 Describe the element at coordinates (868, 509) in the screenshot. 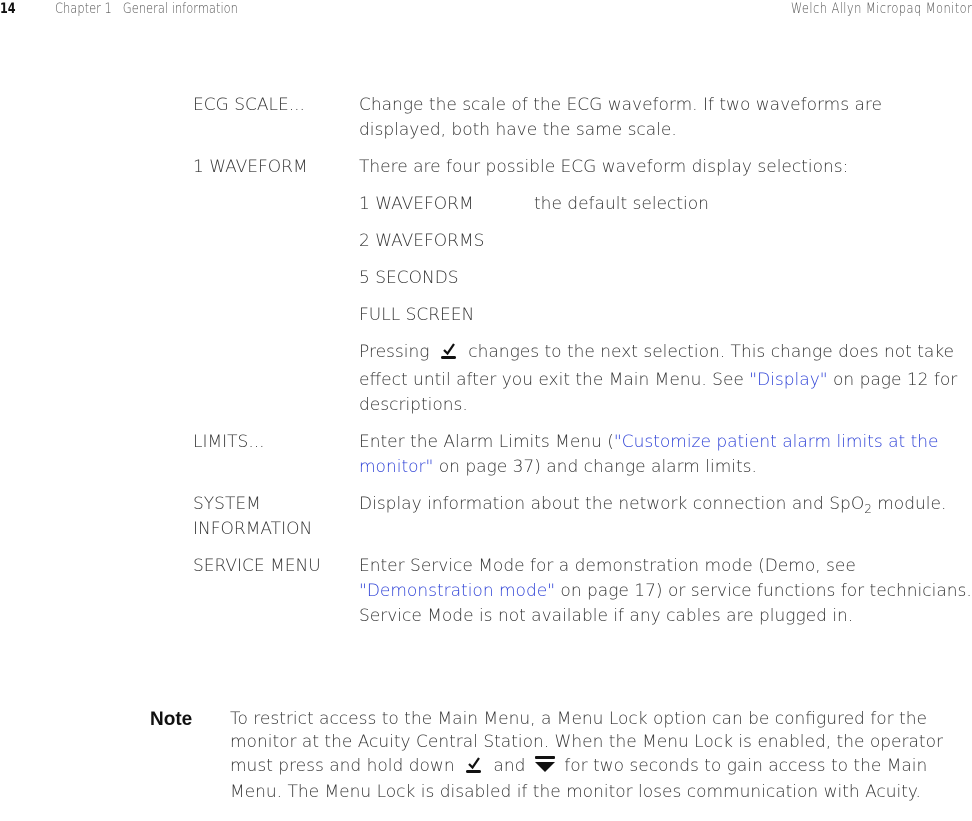

I see `subscript: 2` at that location.